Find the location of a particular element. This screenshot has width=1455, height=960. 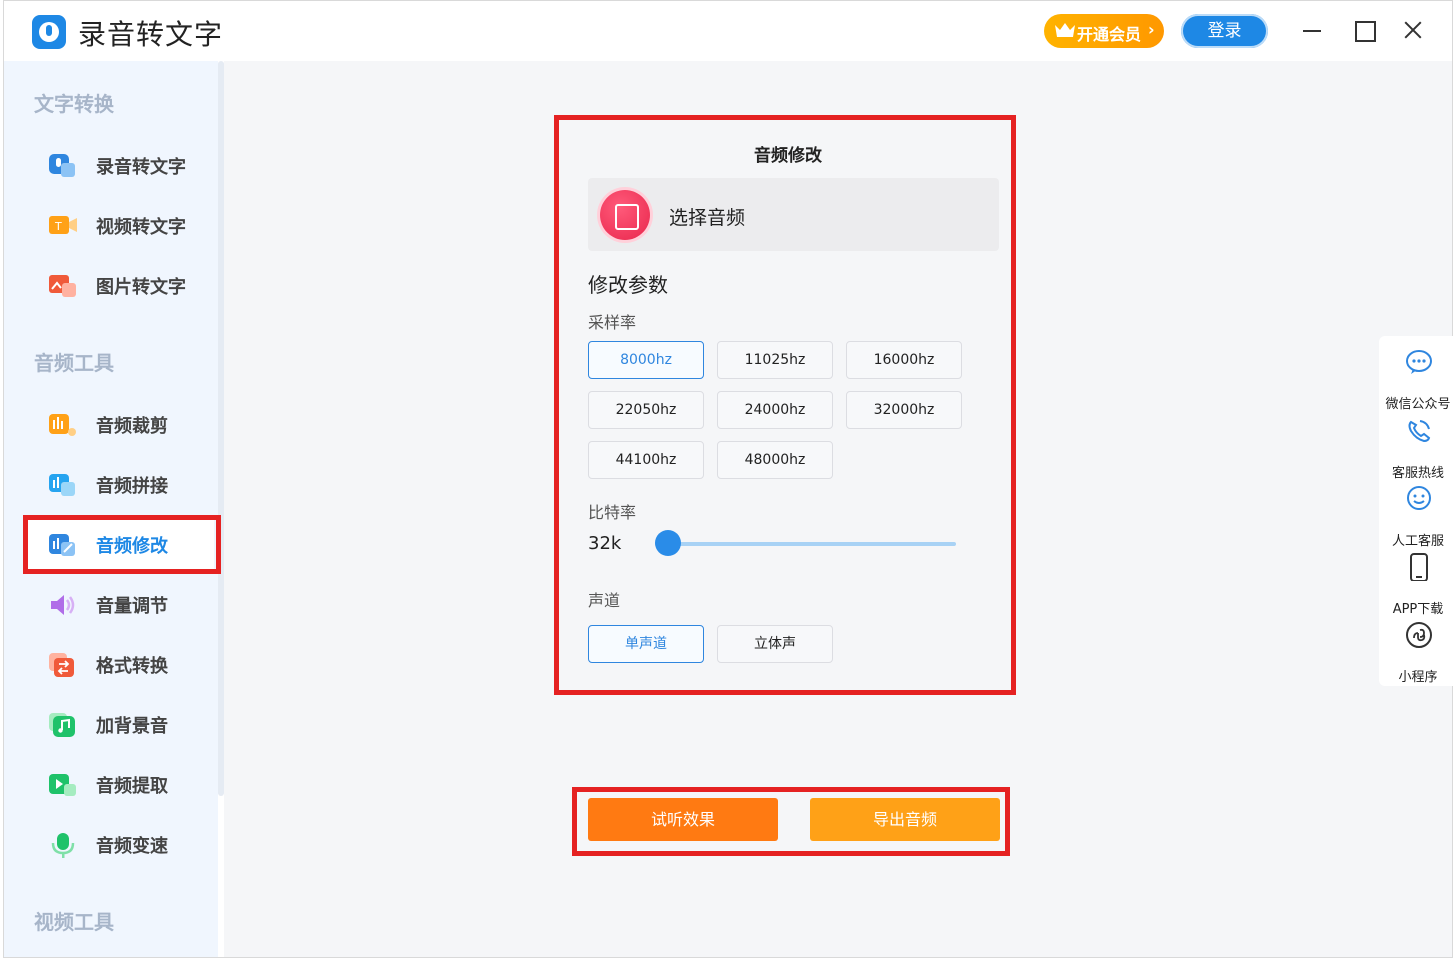

params-title: 修改参数 is located at coordinates (628, 285).